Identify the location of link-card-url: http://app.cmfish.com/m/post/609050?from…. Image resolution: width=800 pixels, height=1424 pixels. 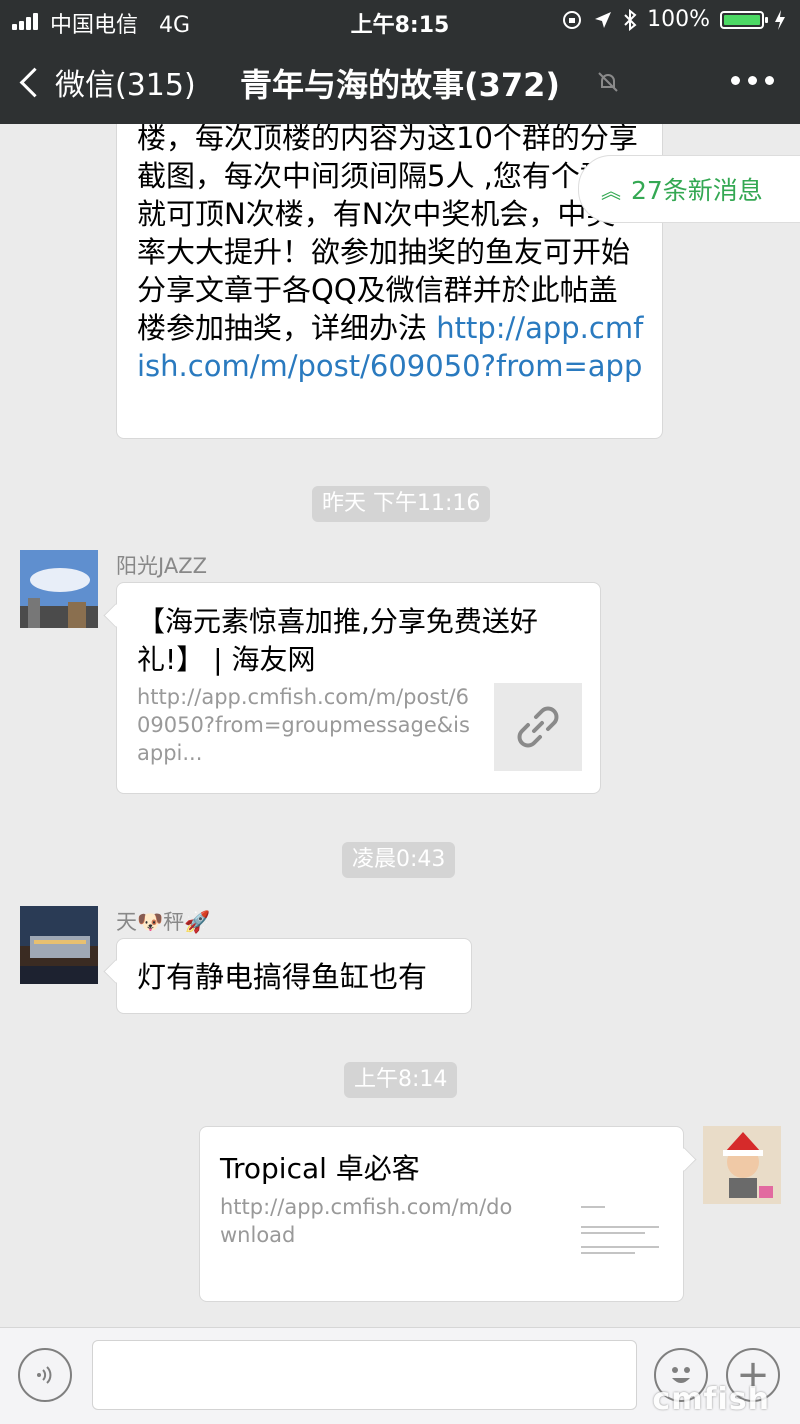
(303, 725).